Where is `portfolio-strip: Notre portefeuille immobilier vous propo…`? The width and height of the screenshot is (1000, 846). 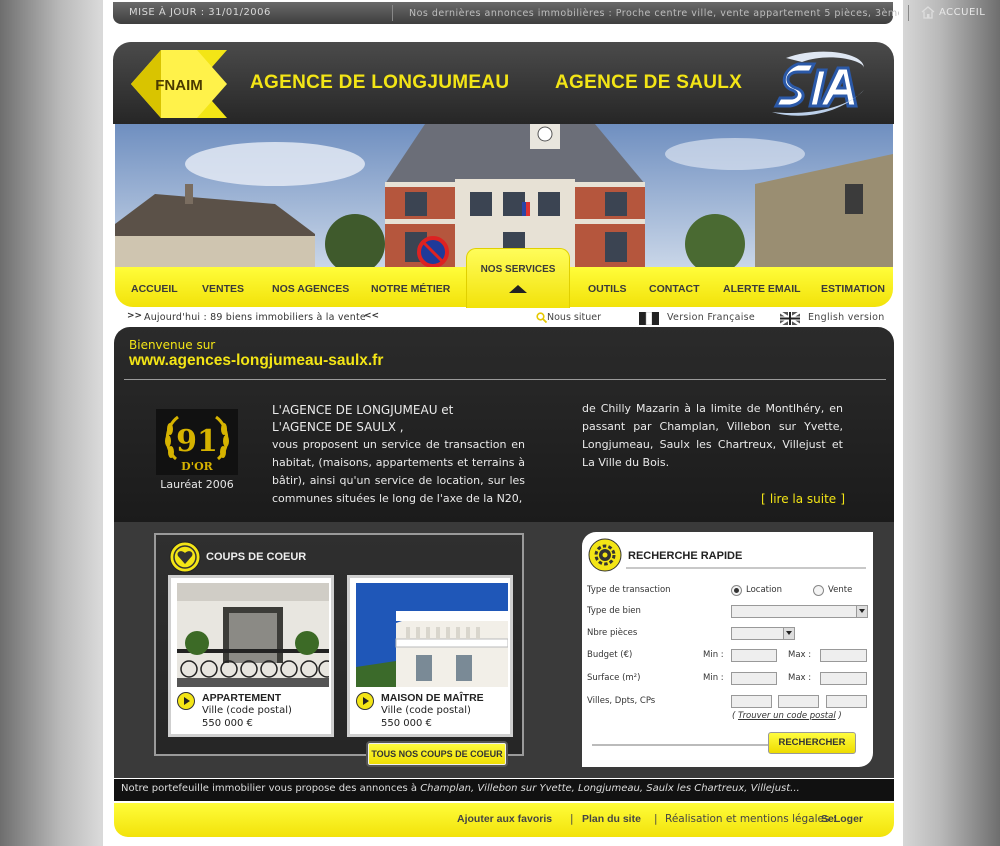 portfolio-strip: Notre portefeuille immobilier vous propo… is located at coordinates (504, 790).